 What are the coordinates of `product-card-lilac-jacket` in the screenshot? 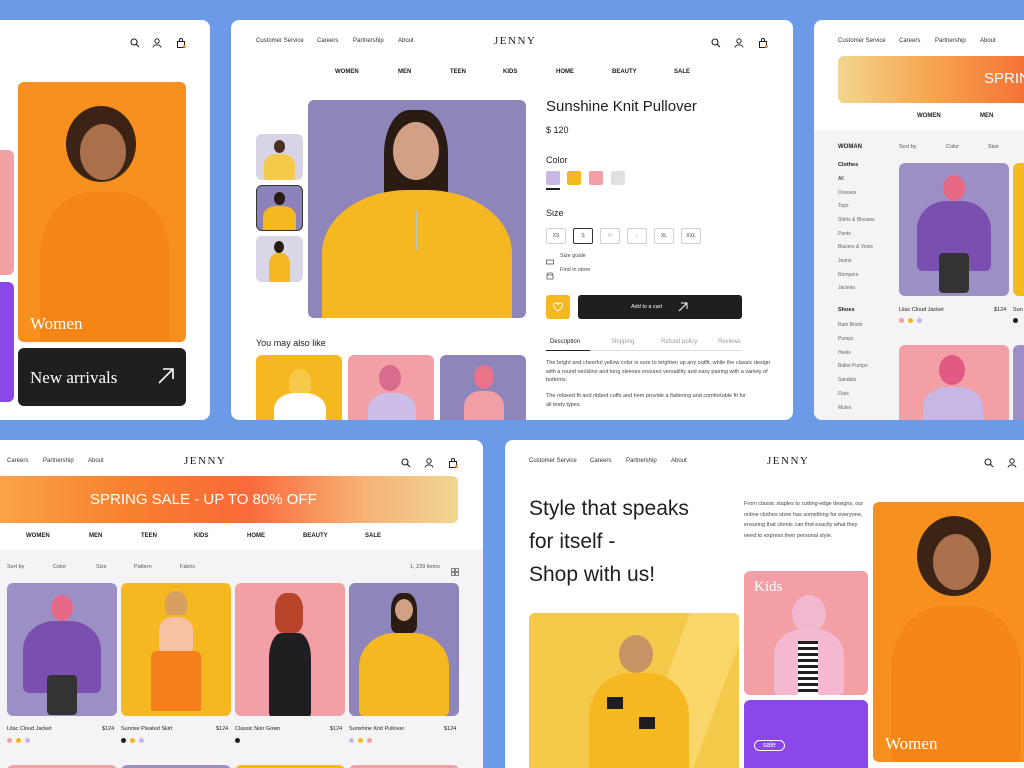 It's located at (62, 649).